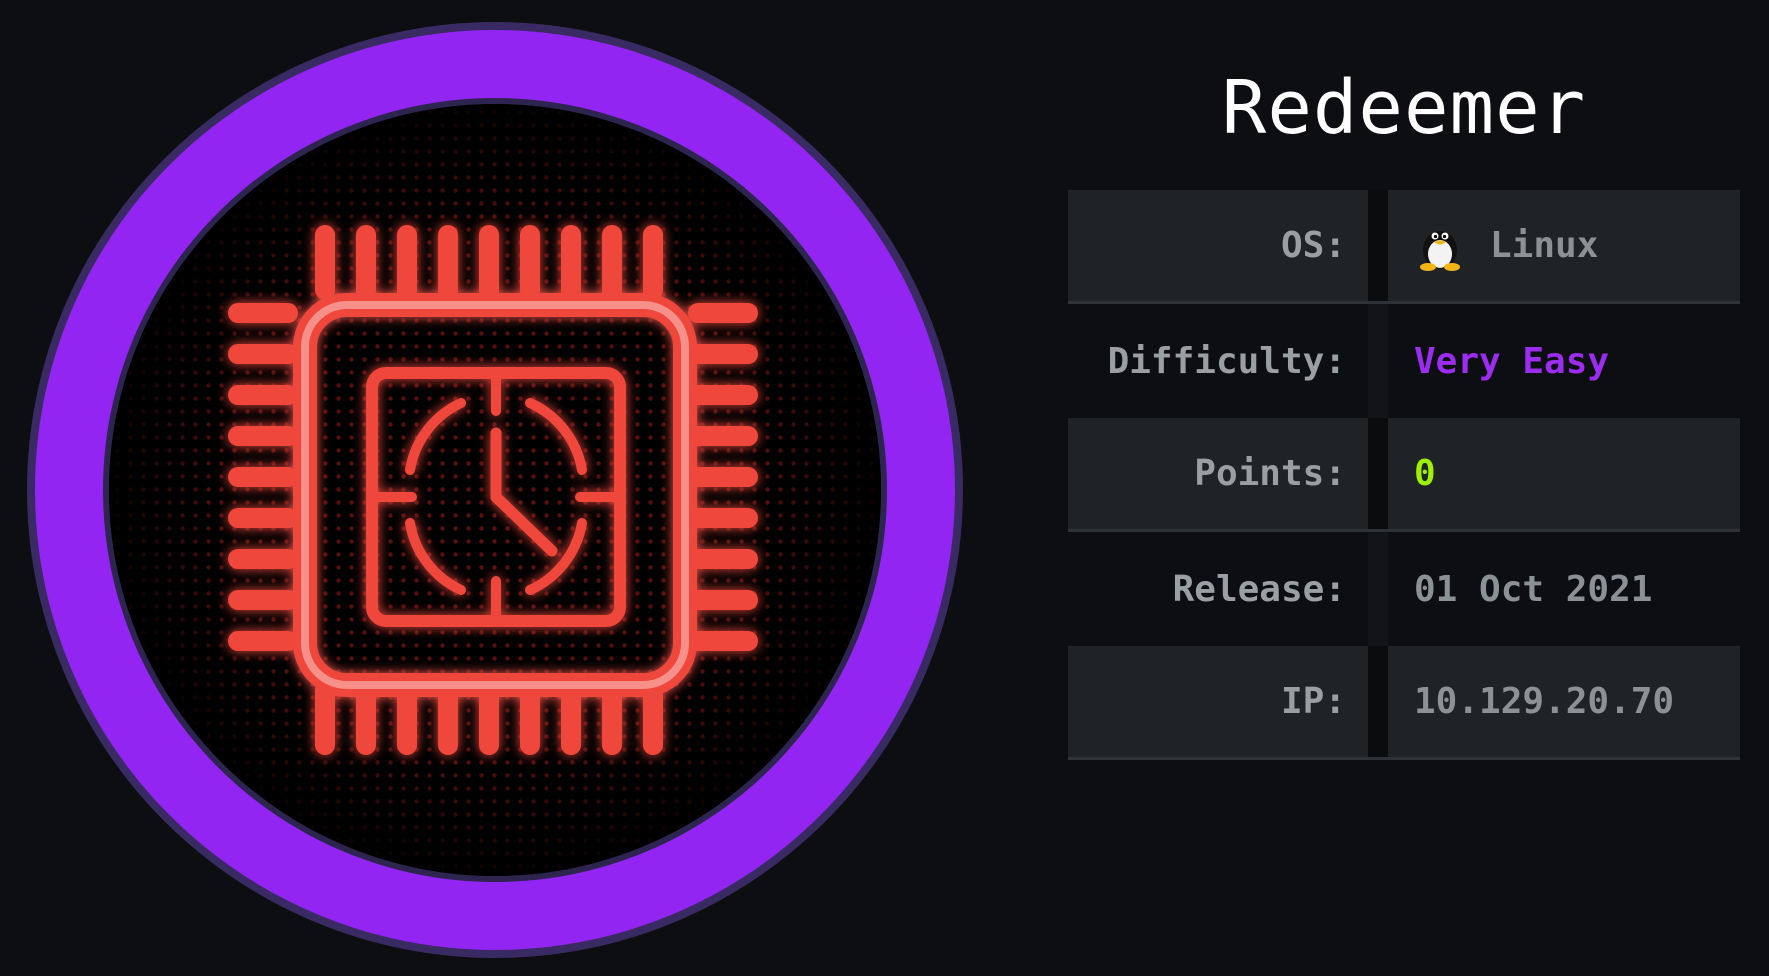 Image resolution: width=1769 pixels, height=976 pixels. Describe the element at coordinates (1404, 589) in the screenshot. I see `detail-row-release: Release: 01 Oct 2021` at that location.